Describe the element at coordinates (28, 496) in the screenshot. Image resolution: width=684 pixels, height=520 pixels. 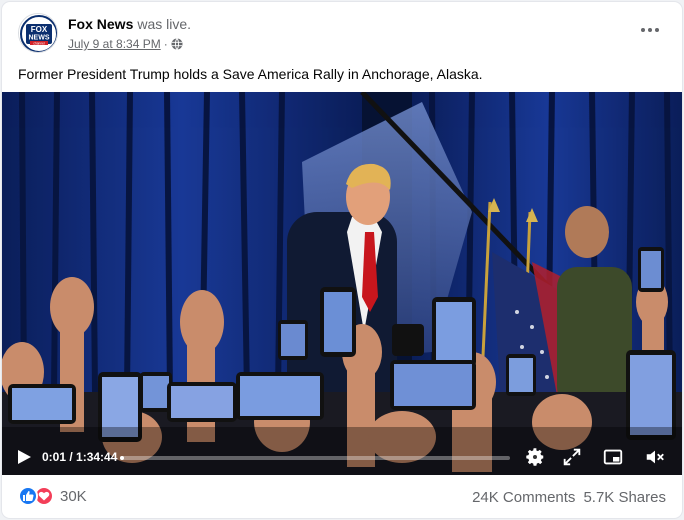
I see `like-reaction-icon` at that location.